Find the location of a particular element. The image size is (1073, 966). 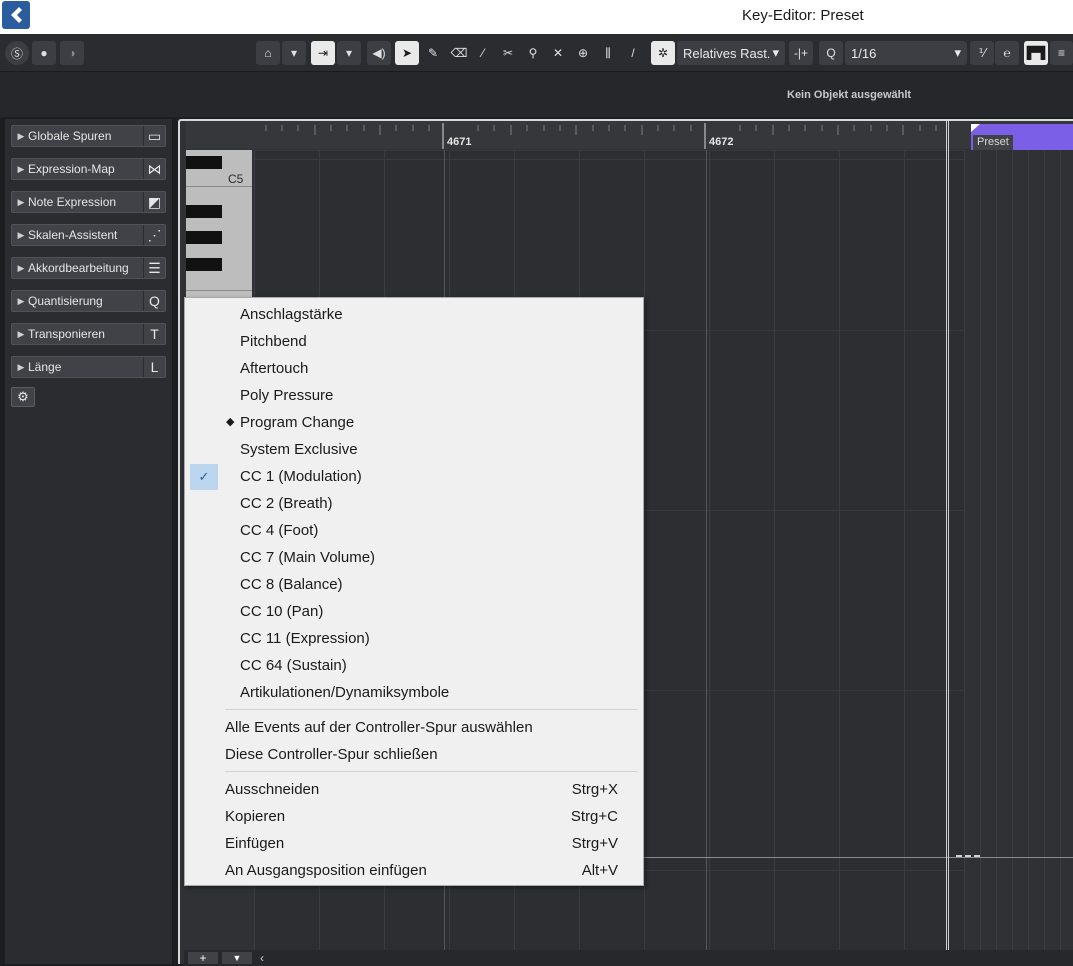

settings-menu-icon: ≡ is located at coordinates (1061, 53).